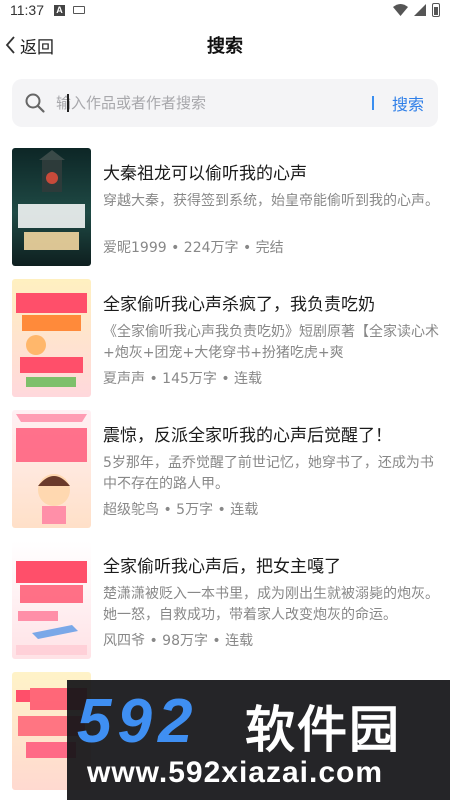 The height and width of the screenshot is (800, 450). I want to click on book-title: 大秦祖龙可以偷听我的心声, so click(205, 174).